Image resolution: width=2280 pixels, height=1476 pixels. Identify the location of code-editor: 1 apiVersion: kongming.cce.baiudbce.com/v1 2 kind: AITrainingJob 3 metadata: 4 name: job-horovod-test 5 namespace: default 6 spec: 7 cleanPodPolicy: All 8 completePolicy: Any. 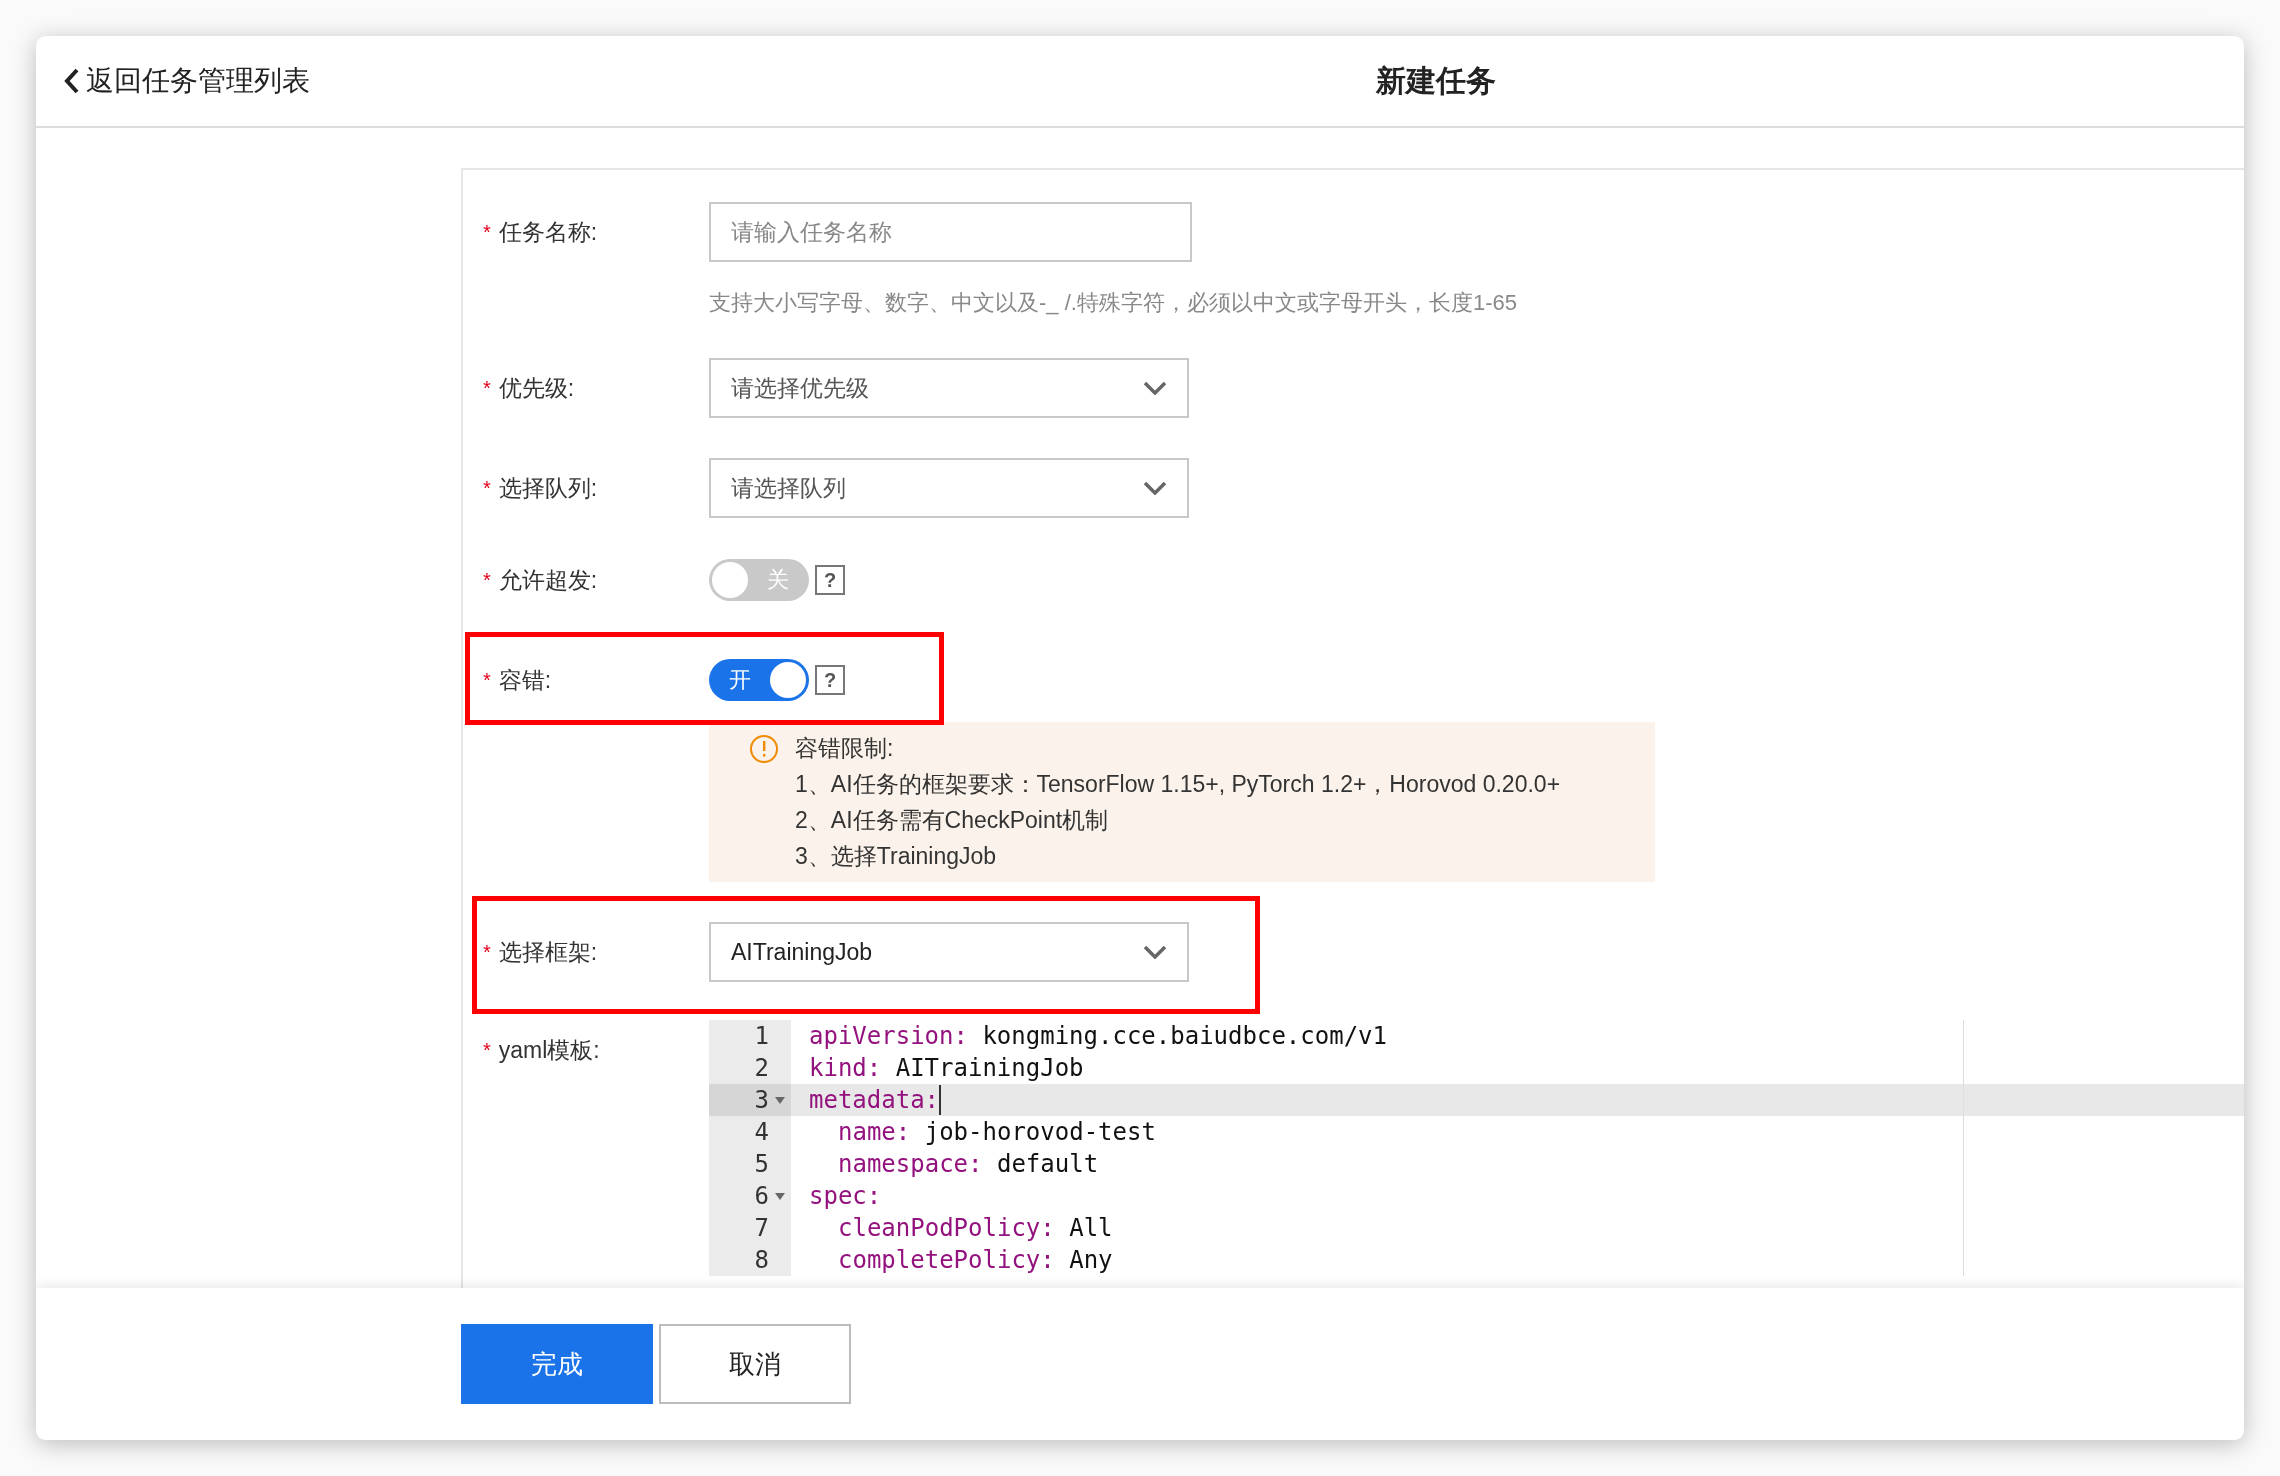
(1476, 1148).